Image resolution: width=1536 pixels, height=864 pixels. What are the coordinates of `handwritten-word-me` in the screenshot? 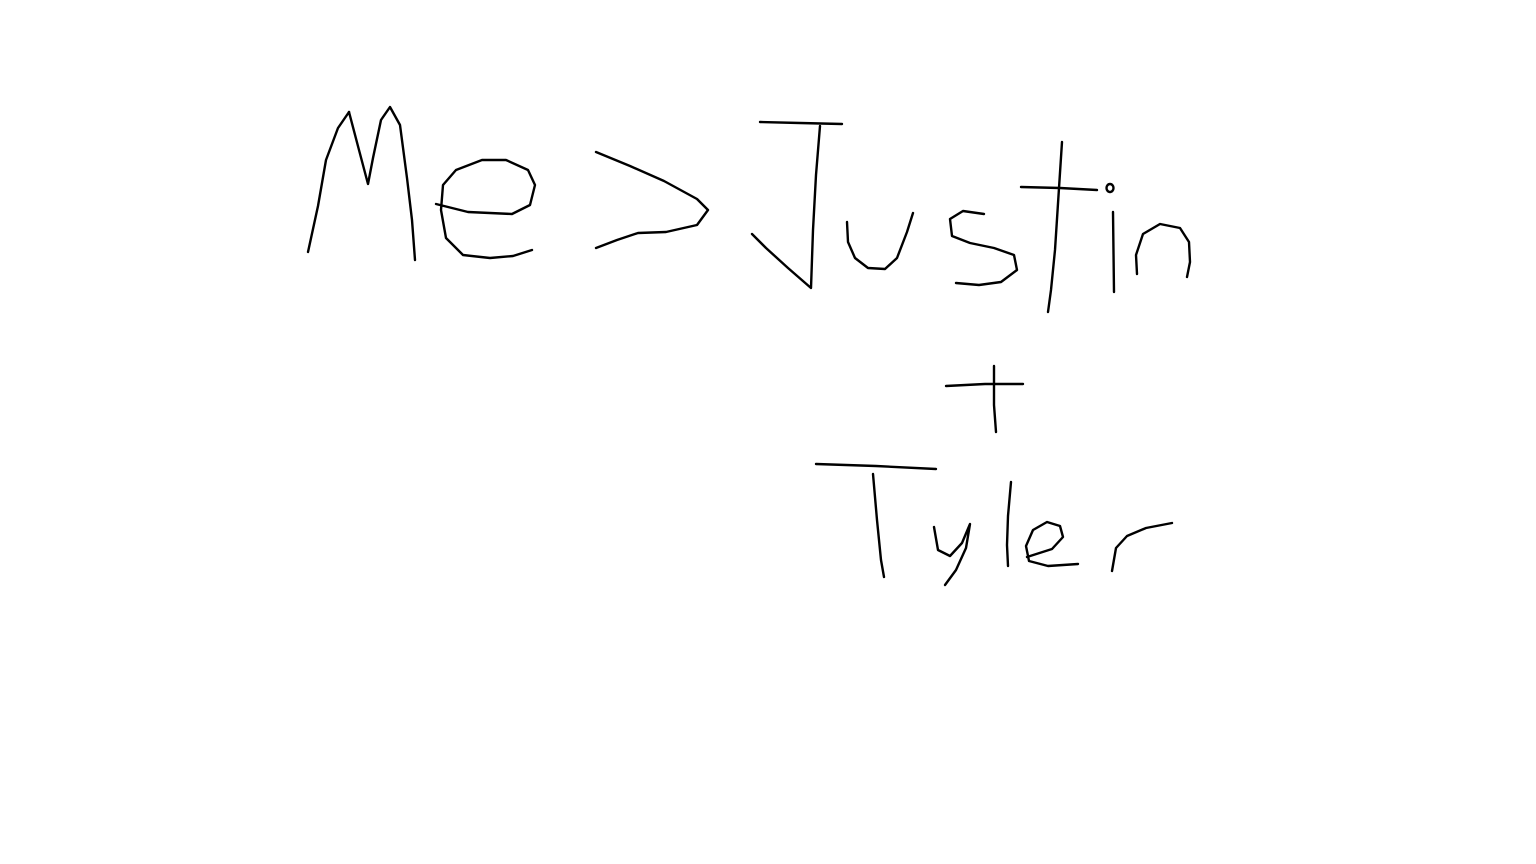 It's located at (421, 183).